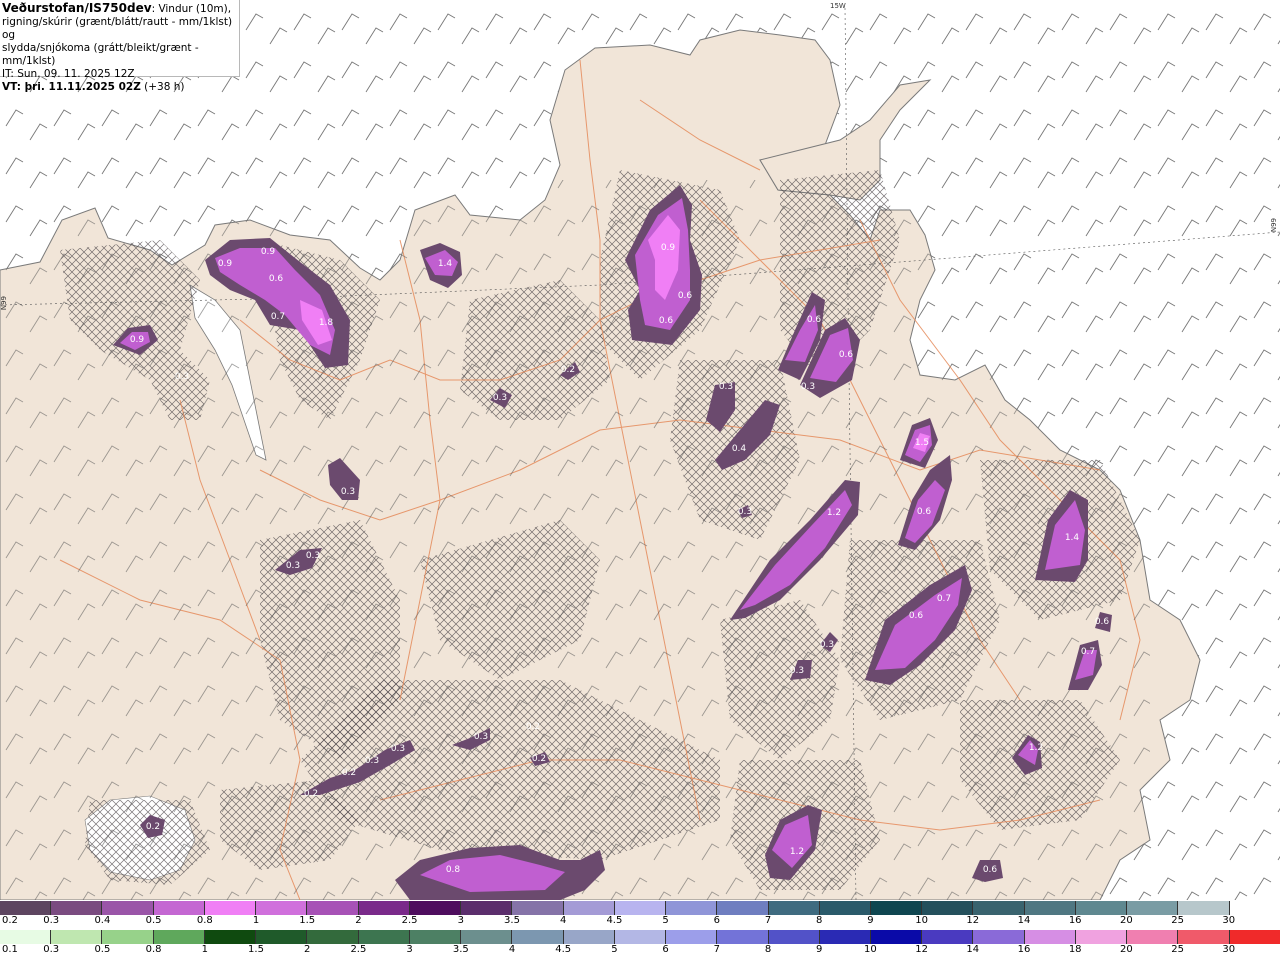 This screenshot has width=1280, height=958. I want to click on precip-label: 0.4, so click(739, 449).